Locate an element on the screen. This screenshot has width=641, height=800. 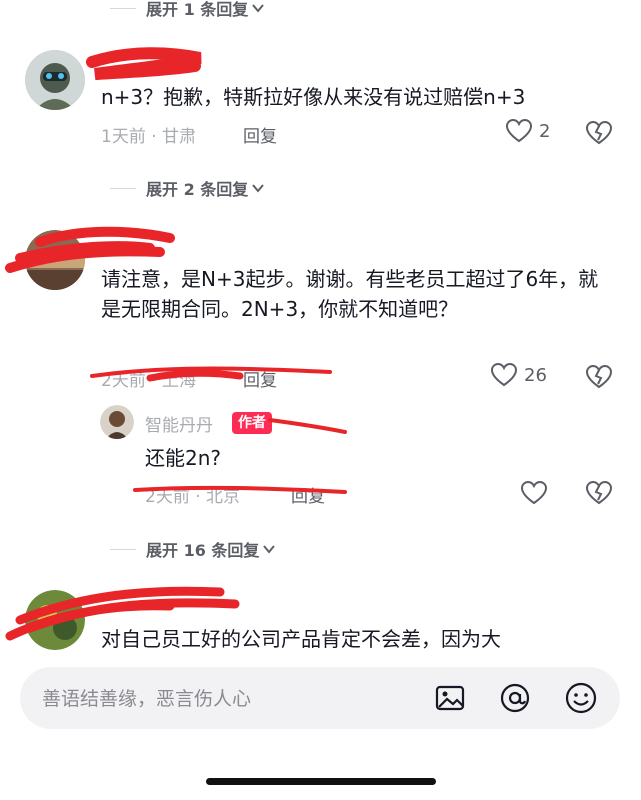
like-count: 26 is located at coordinates (535, 375).